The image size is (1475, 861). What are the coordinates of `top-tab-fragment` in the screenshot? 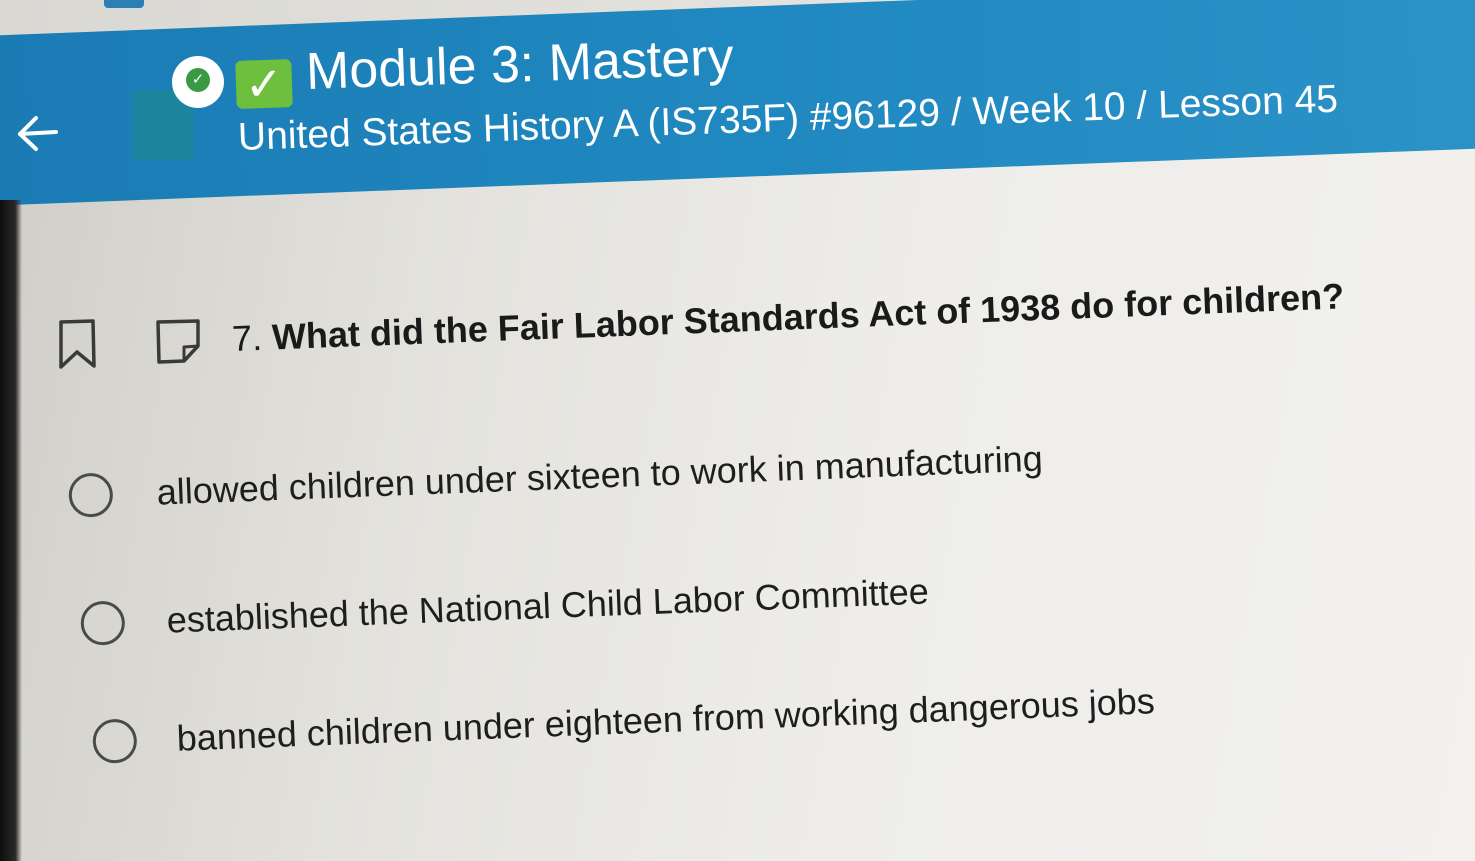 It's located at (124, 4).